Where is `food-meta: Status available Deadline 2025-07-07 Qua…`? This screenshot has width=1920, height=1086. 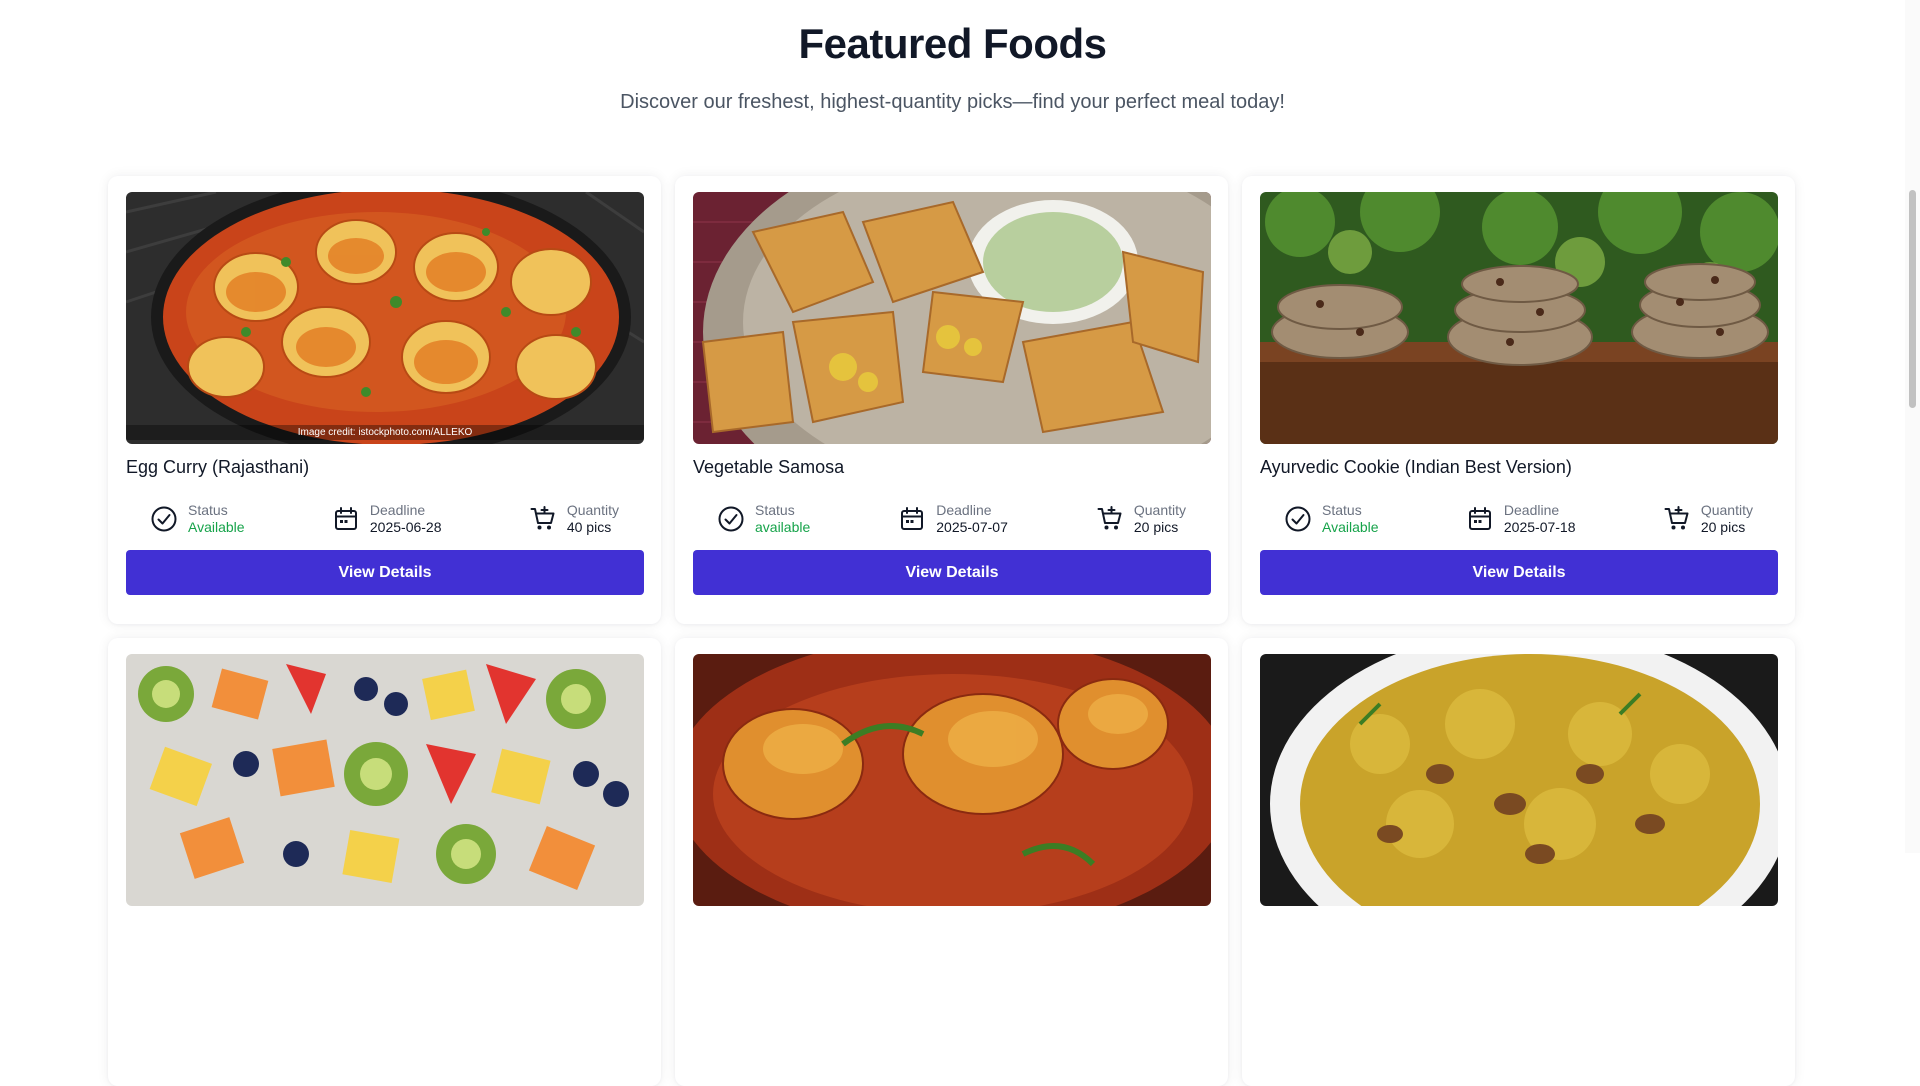
food-meta: Status available Deadline 2025-07-07 Qua… is located at coordinates (951, 519).